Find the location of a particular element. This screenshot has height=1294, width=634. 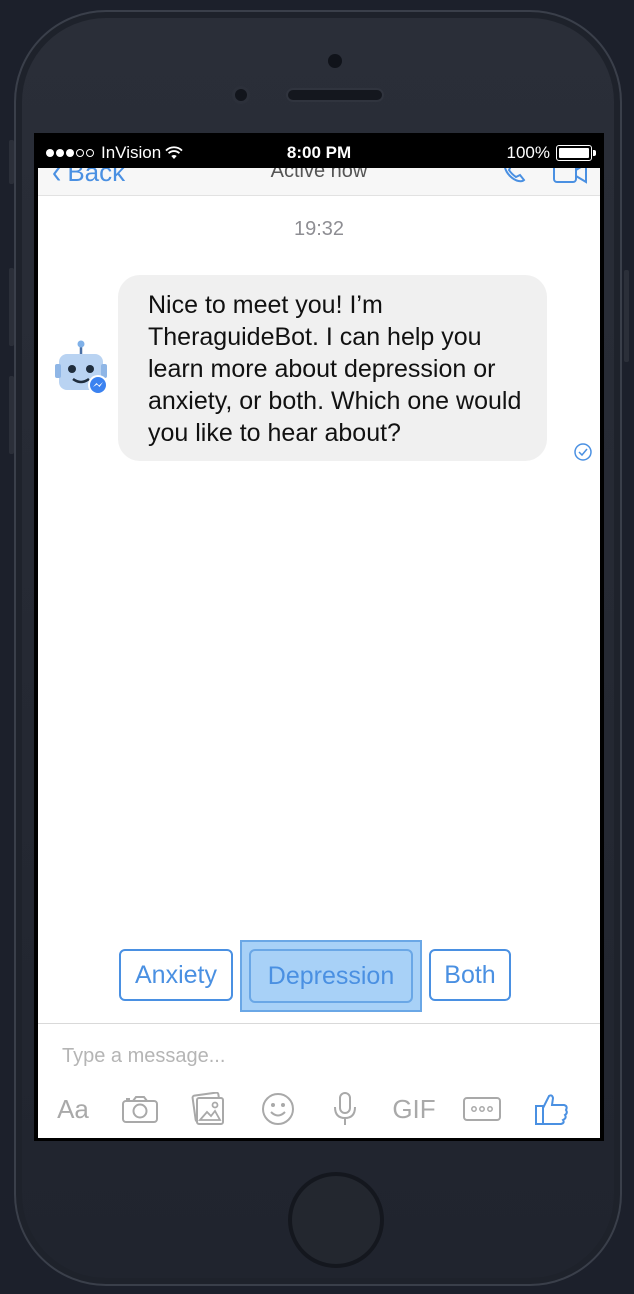

quick-reply-depression: Depression is located at coordinates (331, 976).